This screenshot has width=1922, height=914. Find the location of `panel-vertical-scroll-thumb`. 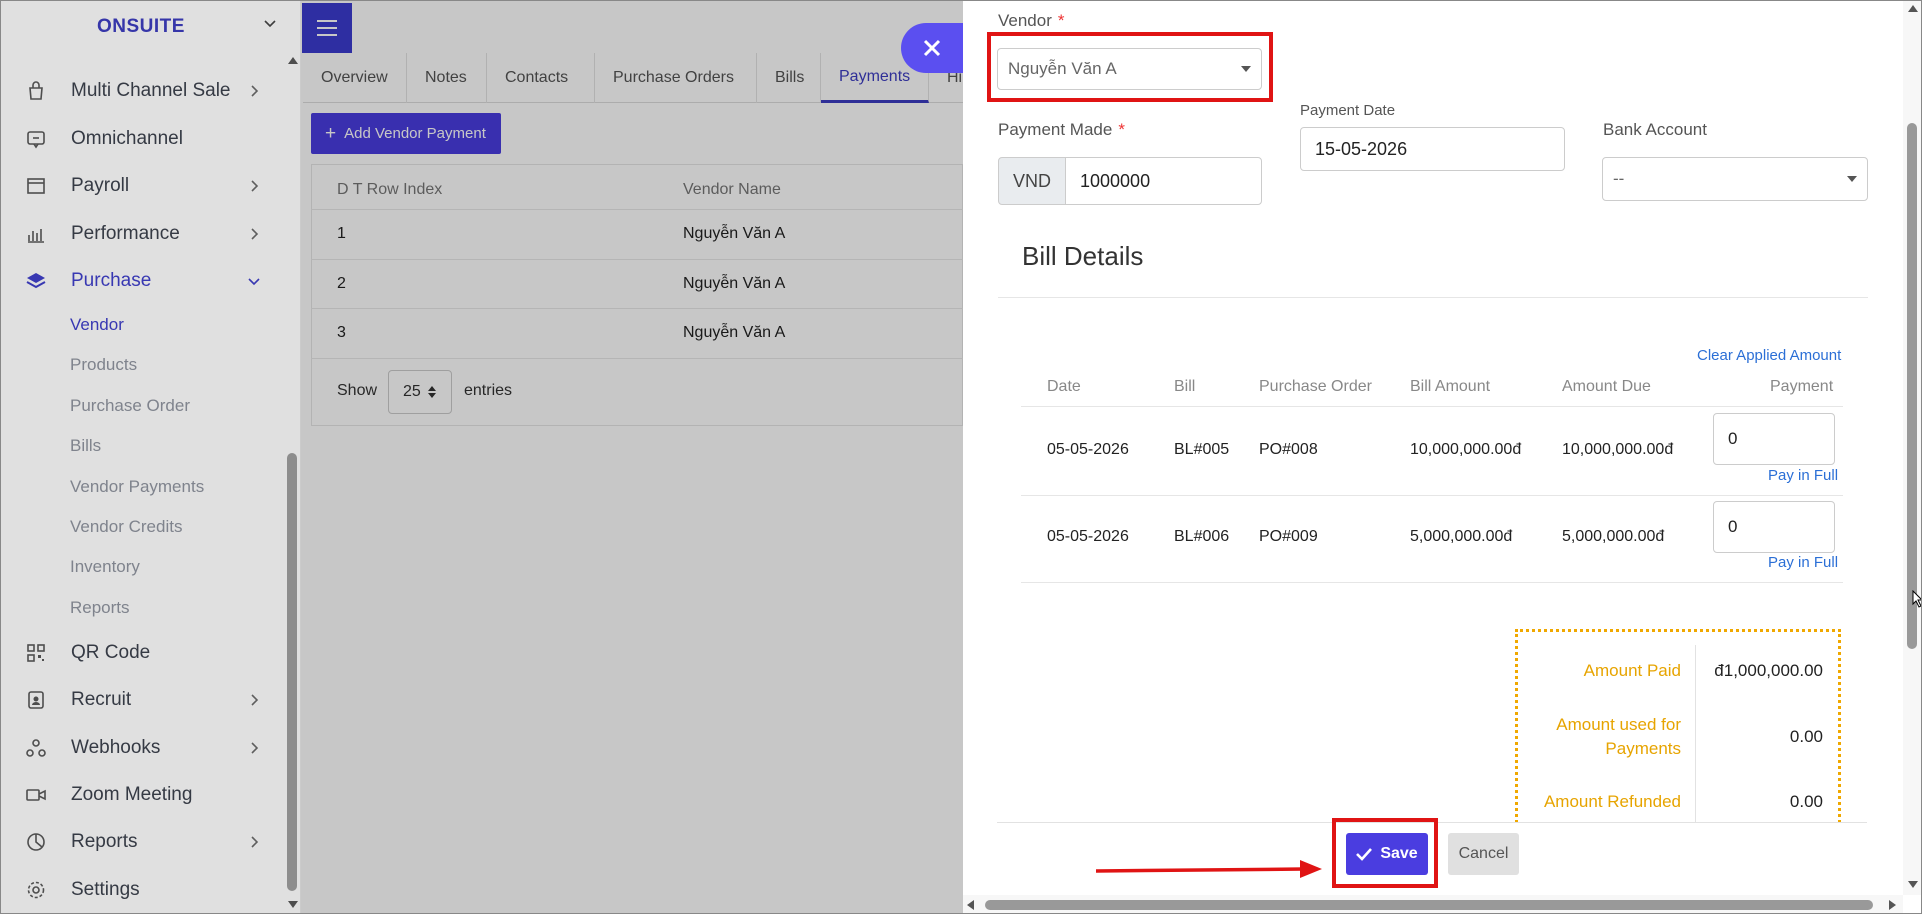

panel-vertical-scroll-thumb is located at coordinates (1912, 386).